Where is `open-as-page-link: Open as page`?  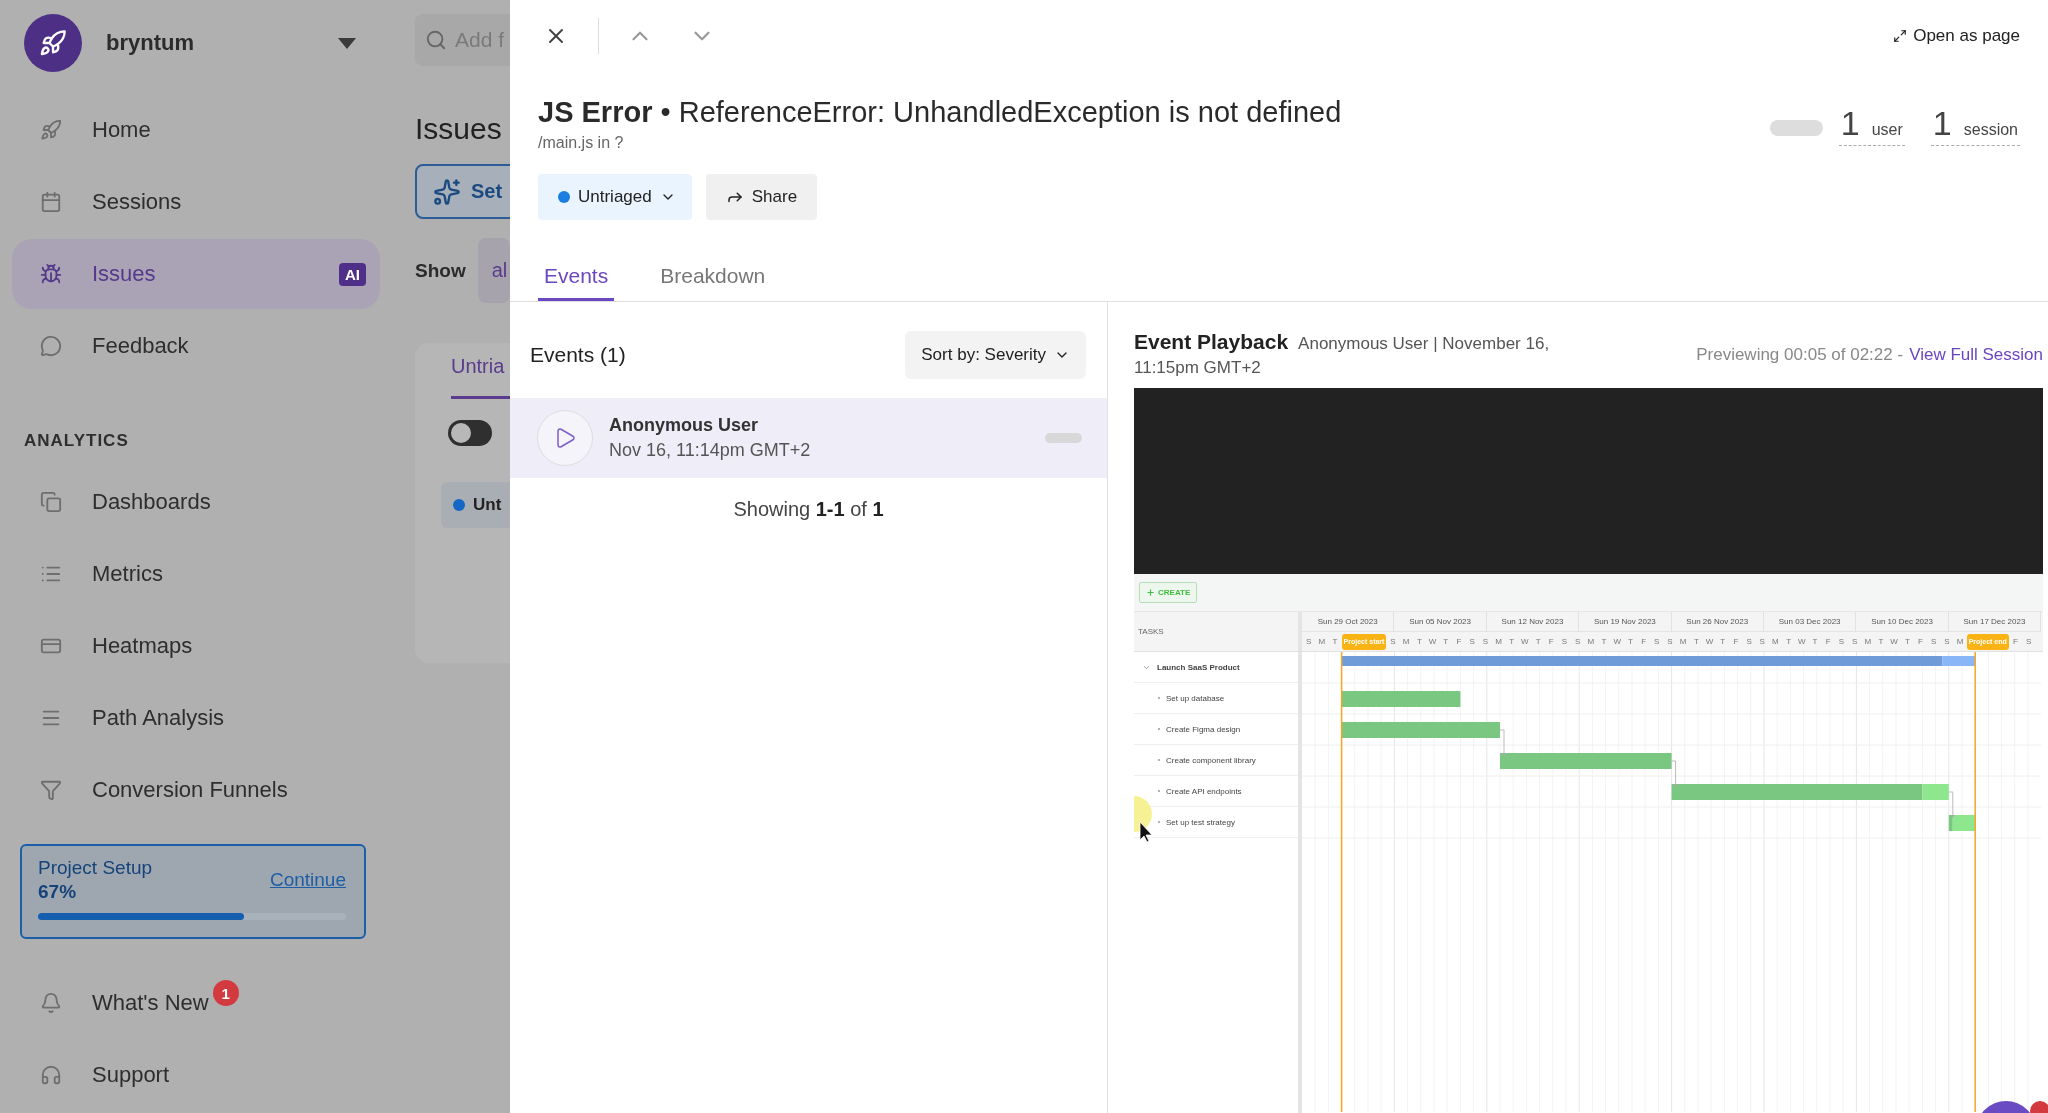 open-as-page-link: Open as page is located at coordinates (1956, 36).